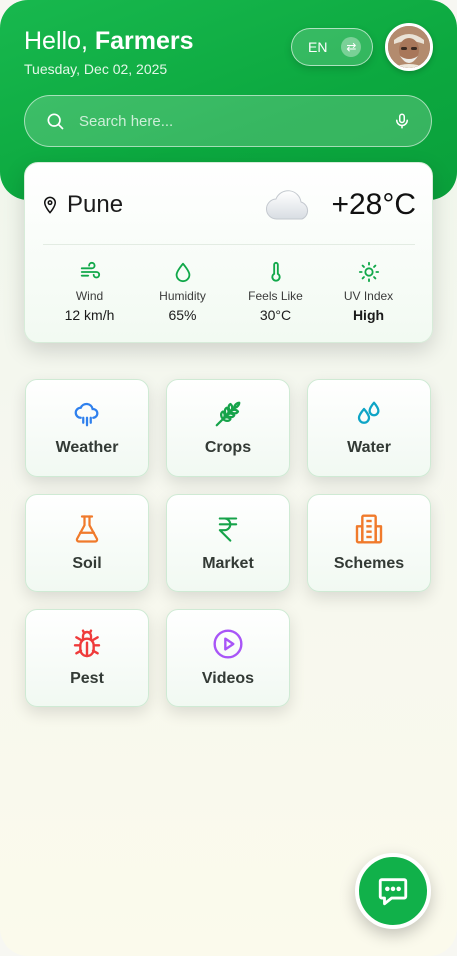  I want to click on location-pin-icon, so click(50, 205).